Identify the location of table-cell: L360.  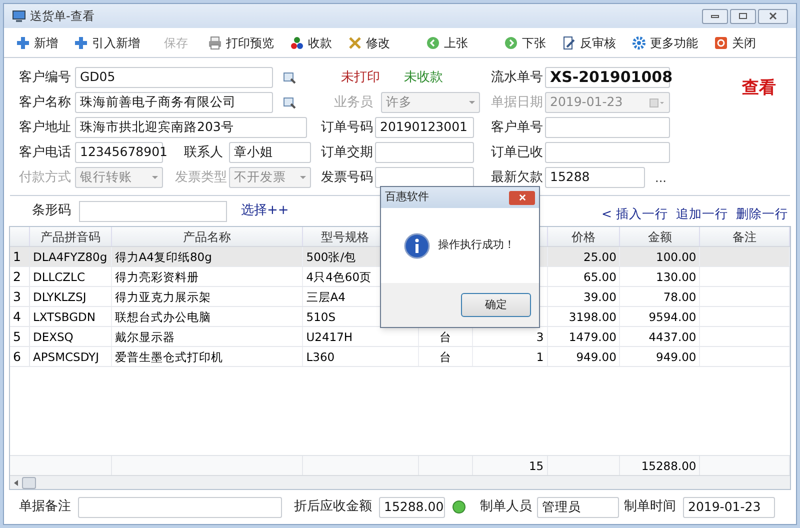
(361, 356).